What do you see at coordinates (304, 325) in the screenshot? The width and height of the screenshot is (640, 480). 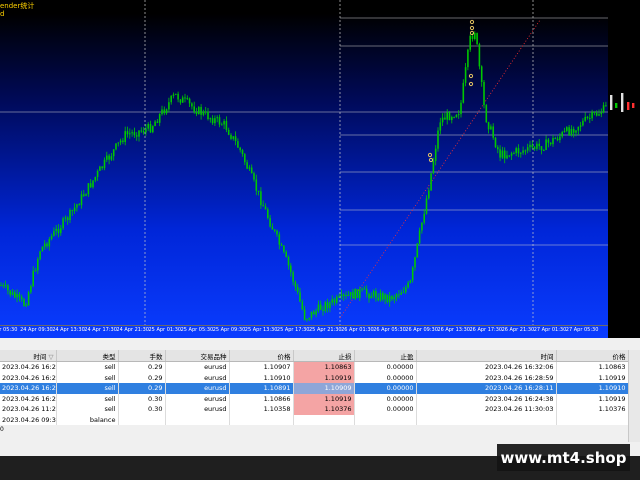 I see `time-axis-line` at bounding box center [304, 325].